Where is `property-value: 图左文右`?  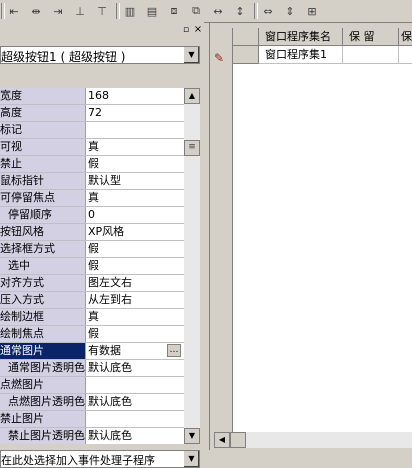
property-value: 图左文右 is located at coordinates (136, 283).